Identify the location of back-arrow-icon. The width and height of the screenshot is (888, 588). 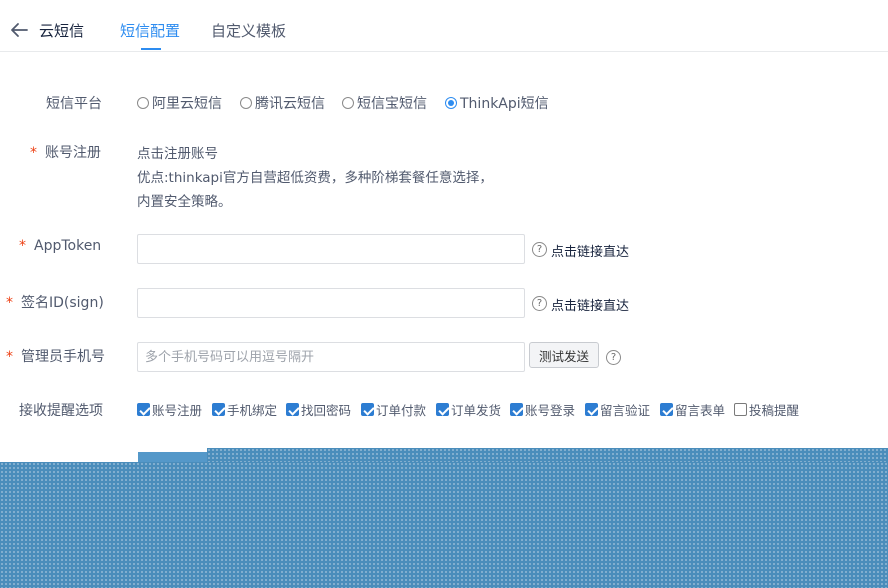
(19, 30).